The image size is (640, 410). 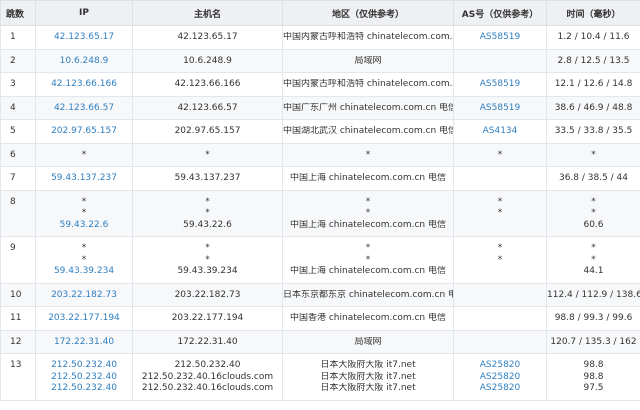 What do you see at coordinates (593, 260) in the screenshot?
I see `time-cell: * * 44.1` at bounding box center [593, 260].